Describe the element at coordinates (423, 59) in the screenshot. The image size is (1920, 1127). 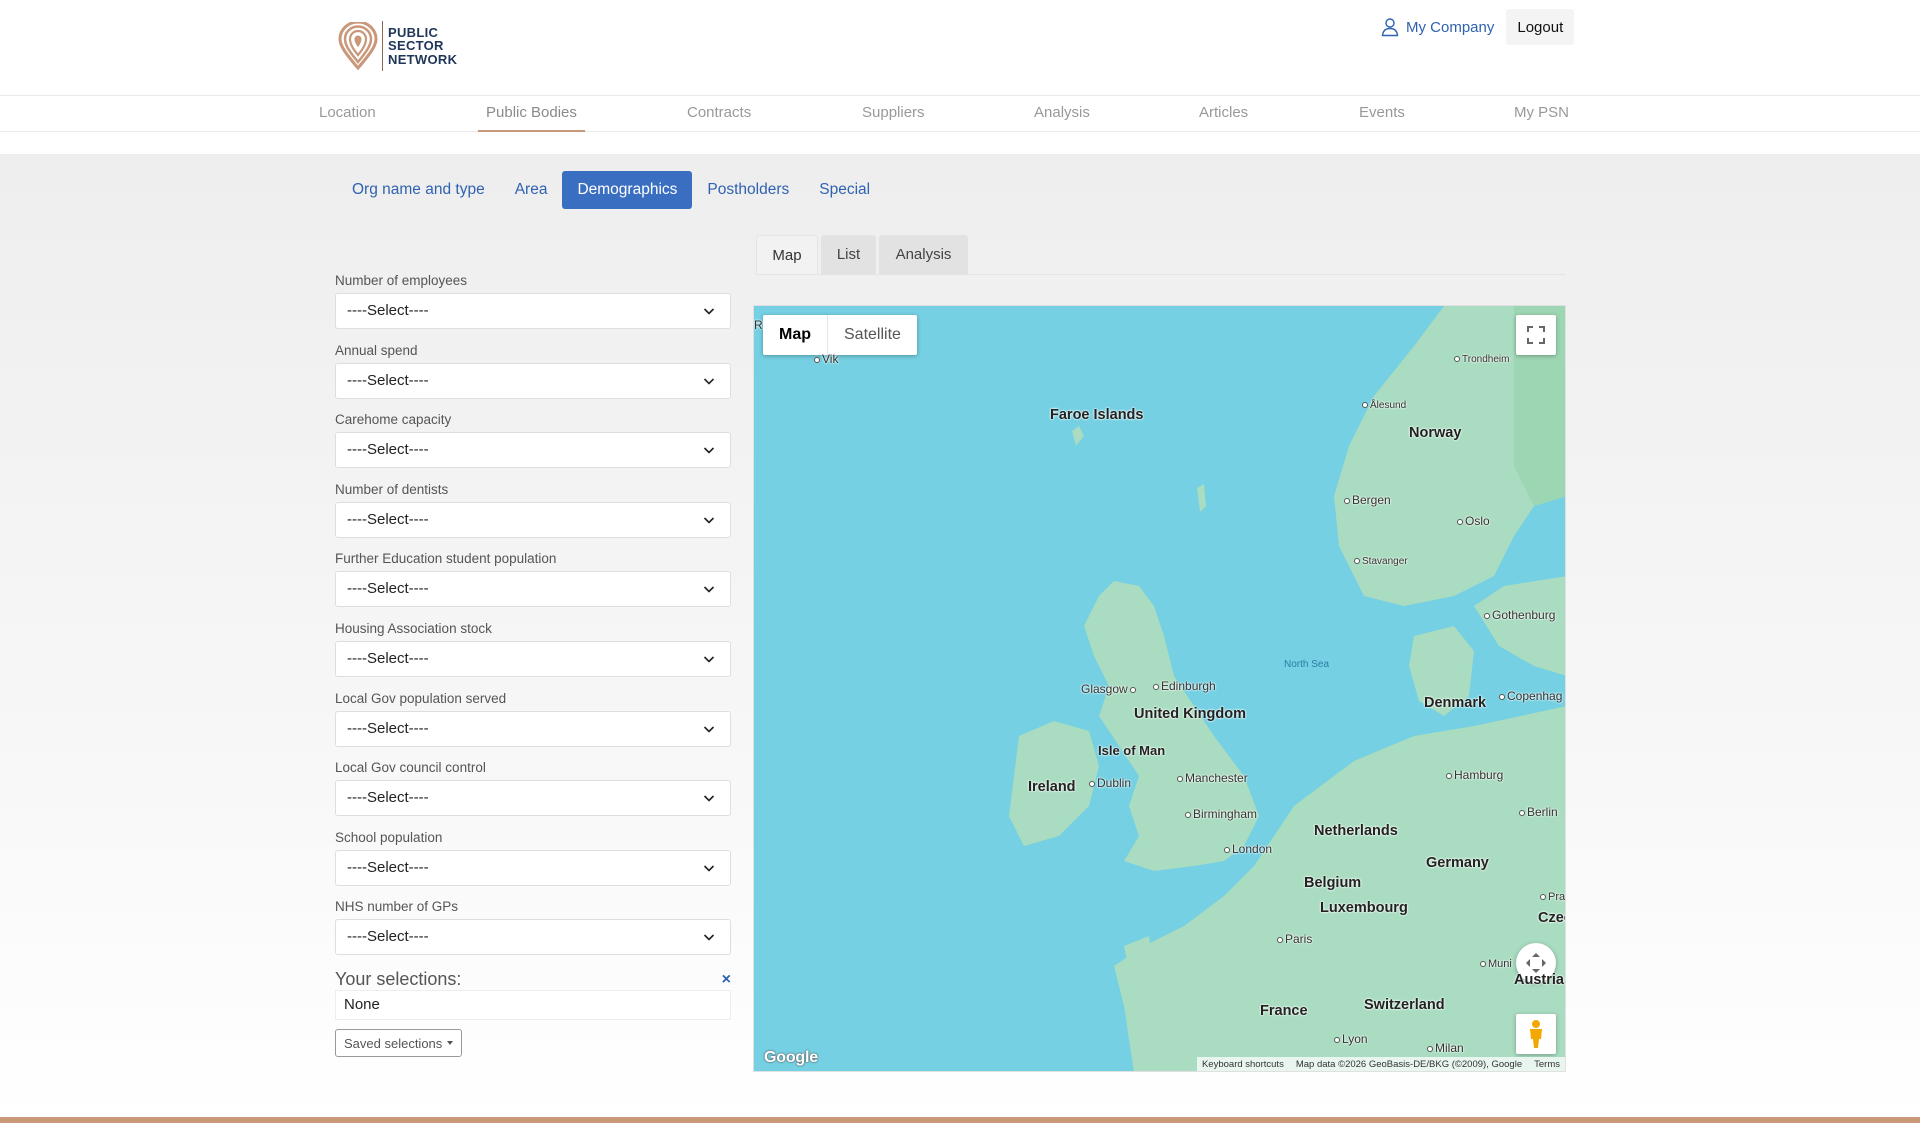
I see `logo-line-3: NETWORK` at that location.